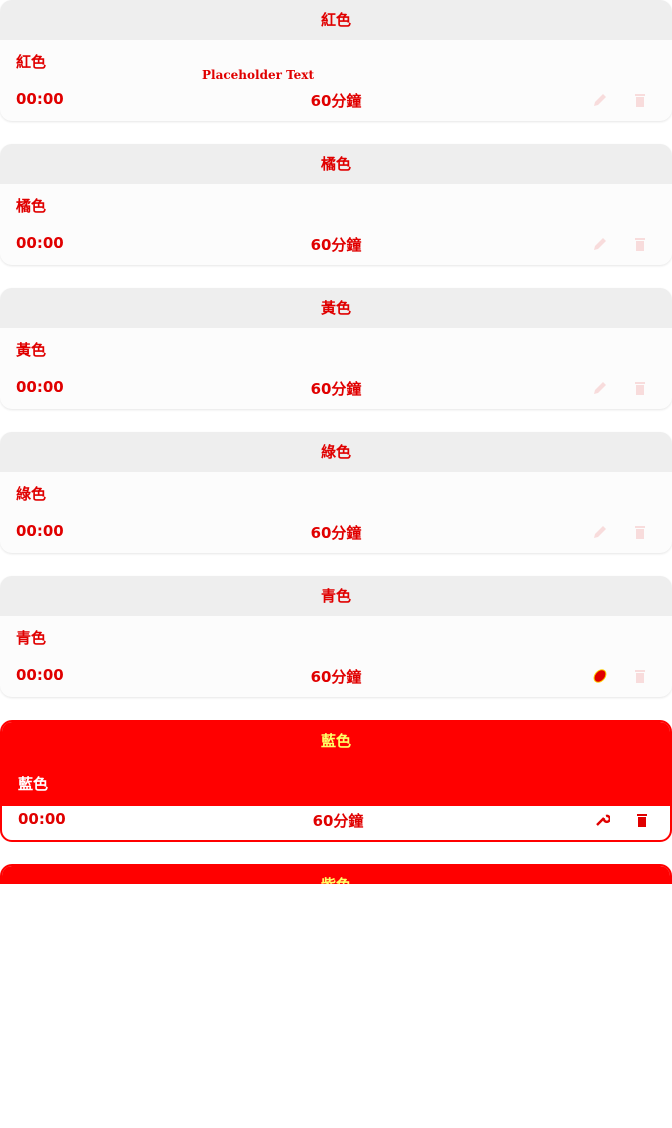 The width and height of the screenshot is (672, 1128). What do you see at coordinates (336, 452) in the screenshot?
I see `card-header: 綠色` at bounding box center [336, 452].